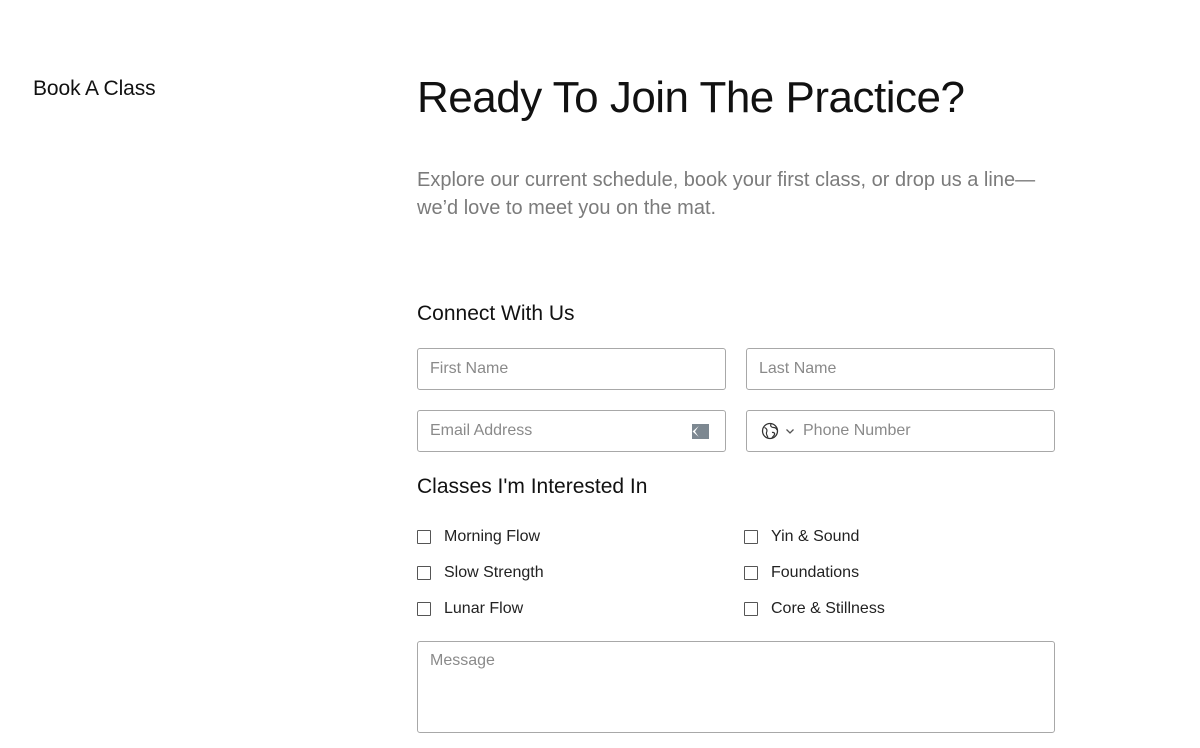 This screenshot has height=748, width=1200. Describe the element at coordinates (790, 431) in the screenshot. I see `chevron-down-icon` at that location.